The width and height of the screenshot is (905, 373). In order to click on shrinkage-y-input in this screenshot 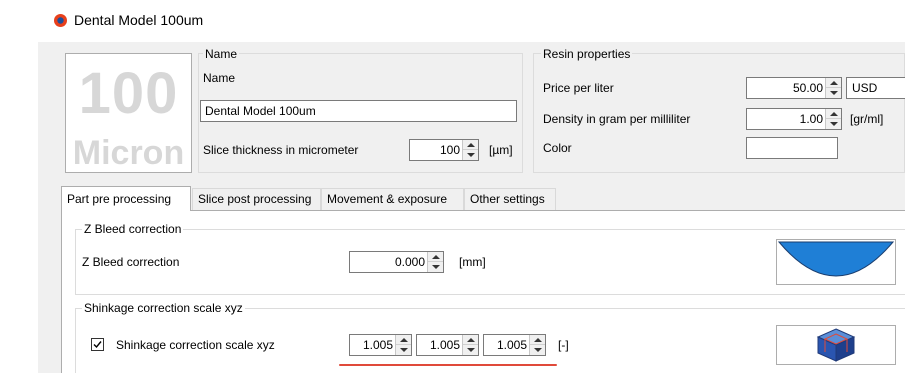, I will do `click(440, 345)`.